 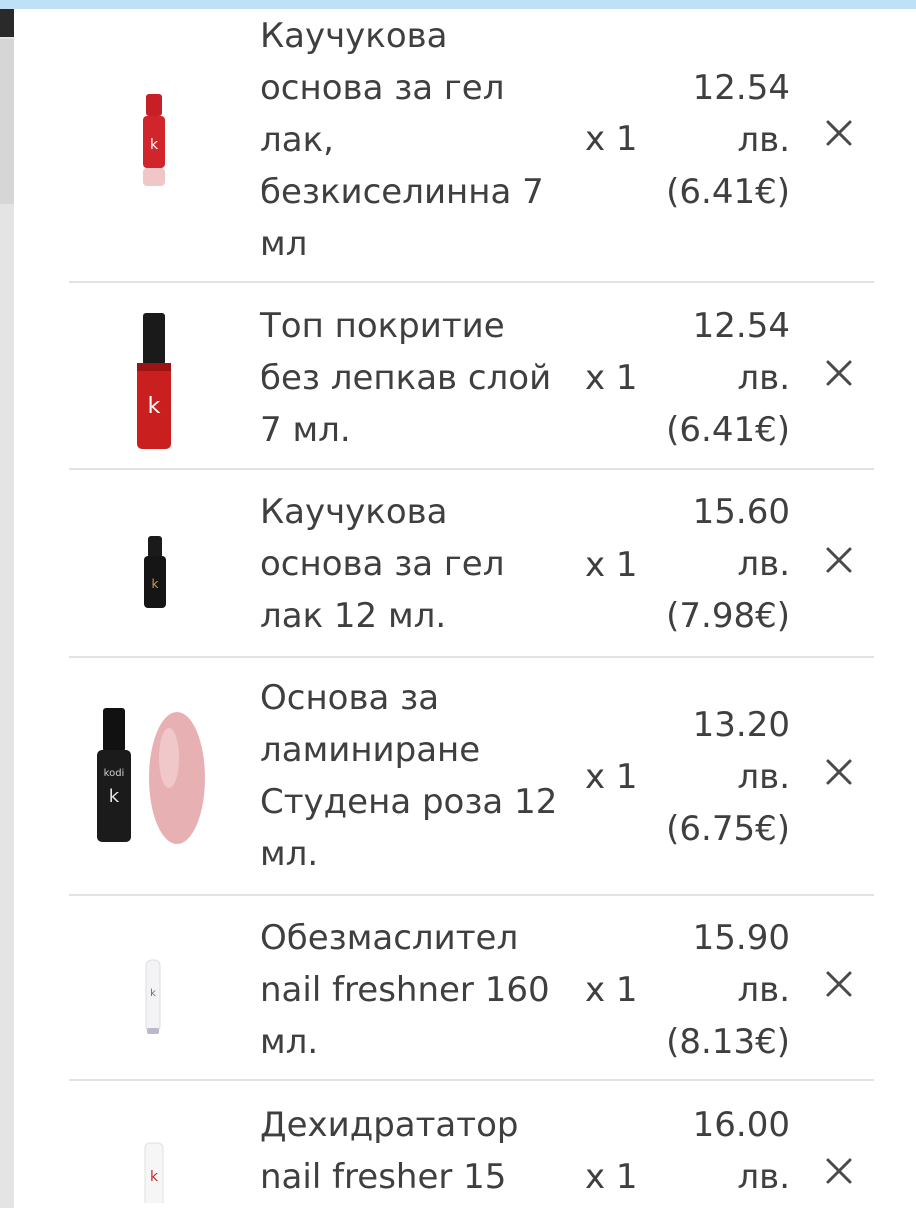 I want to click on product-image: kodi k, so click(x=154, y=778).